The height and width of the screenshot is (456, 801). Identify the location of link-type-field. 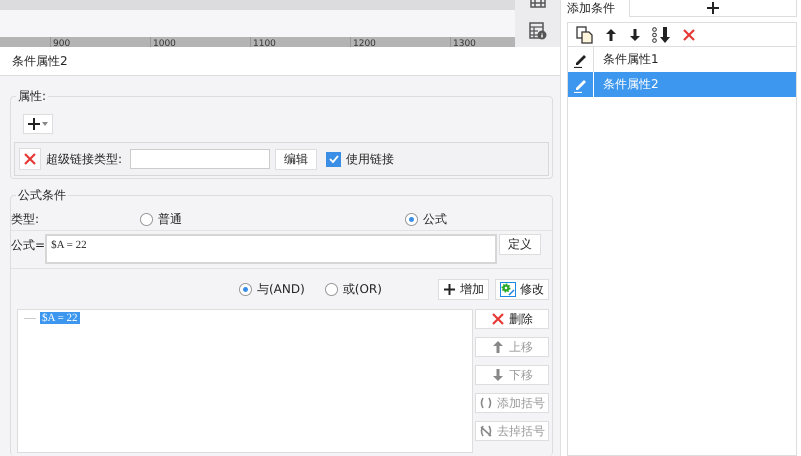
(200, 159).